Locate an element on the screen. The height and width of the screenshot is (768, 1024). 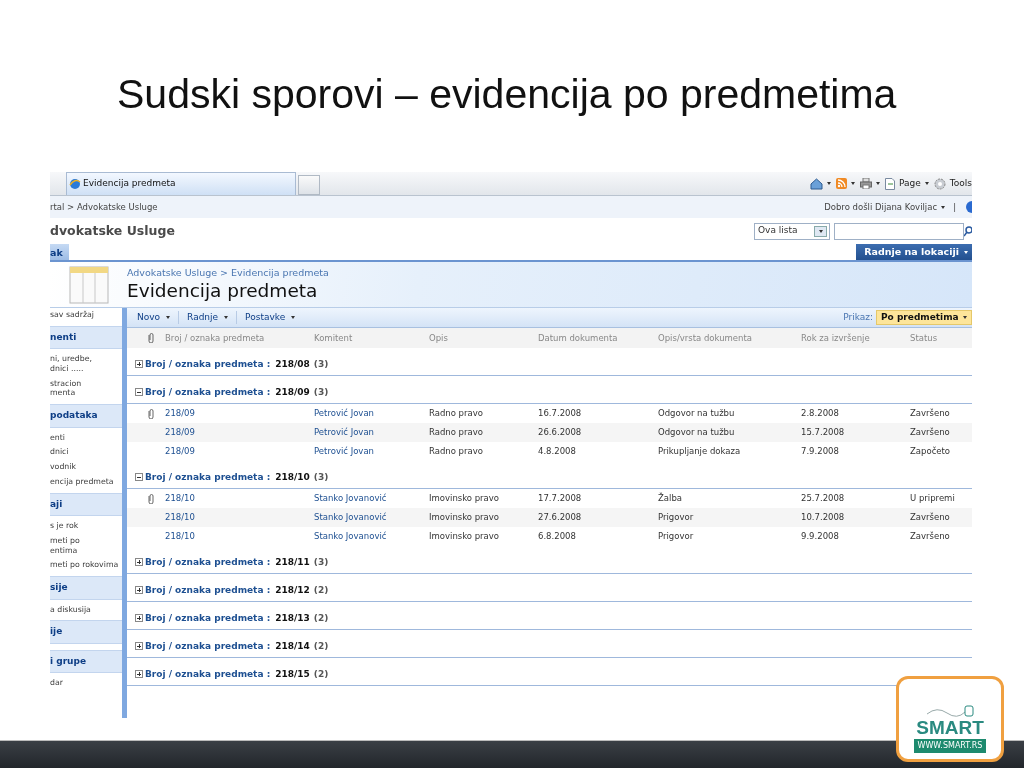
nav-tab: ak is located at coordinates (59, 252).